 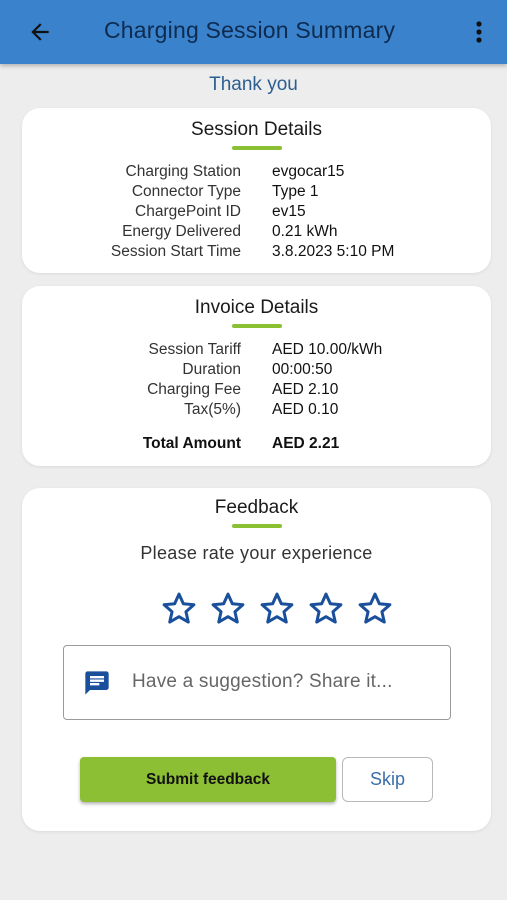 I want to click on invoice-label: Session Tariff, so click(x=194, y=349).